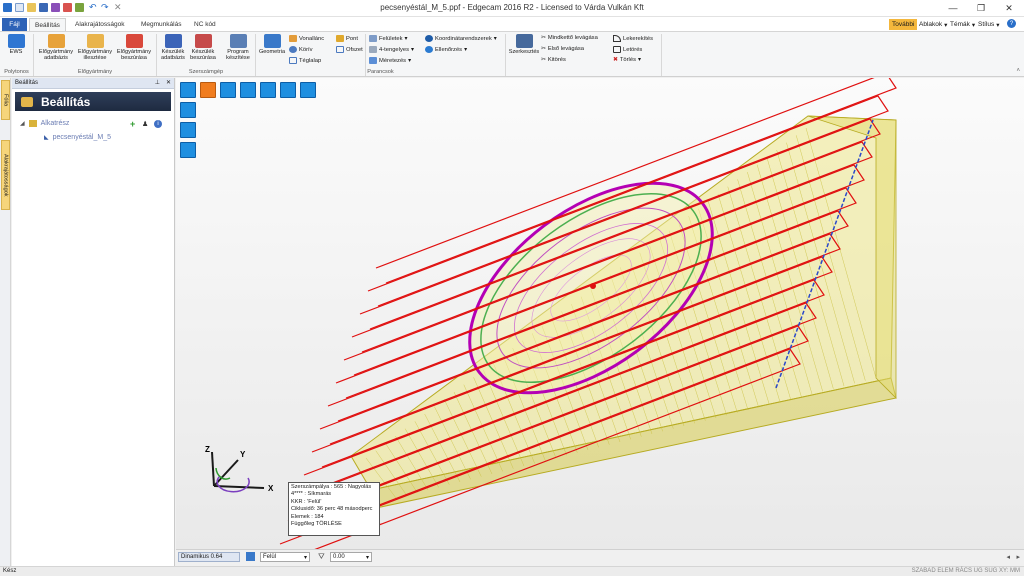  I want to click on trim-icon: ✂, so click(543, 49).